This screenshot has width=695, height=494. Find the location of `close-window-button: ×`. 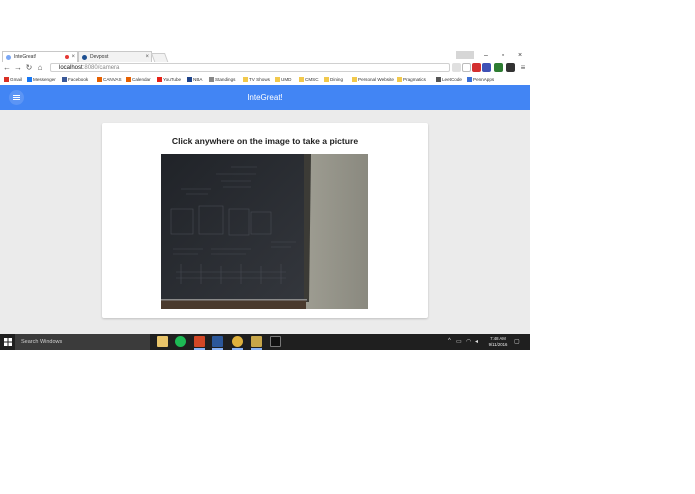

close-window-button: × is located at coordinates (520, 56).